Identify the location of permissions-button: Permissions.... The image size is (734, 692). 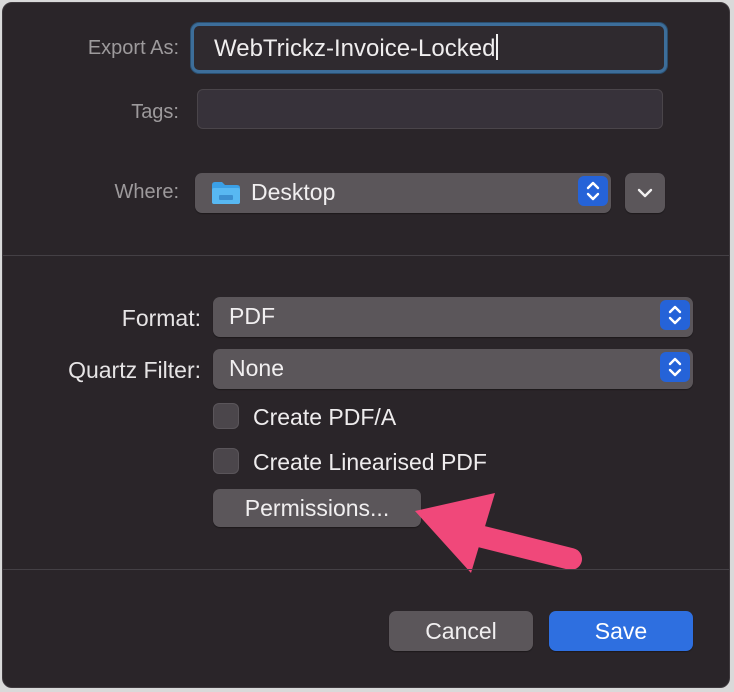
(317, 508).